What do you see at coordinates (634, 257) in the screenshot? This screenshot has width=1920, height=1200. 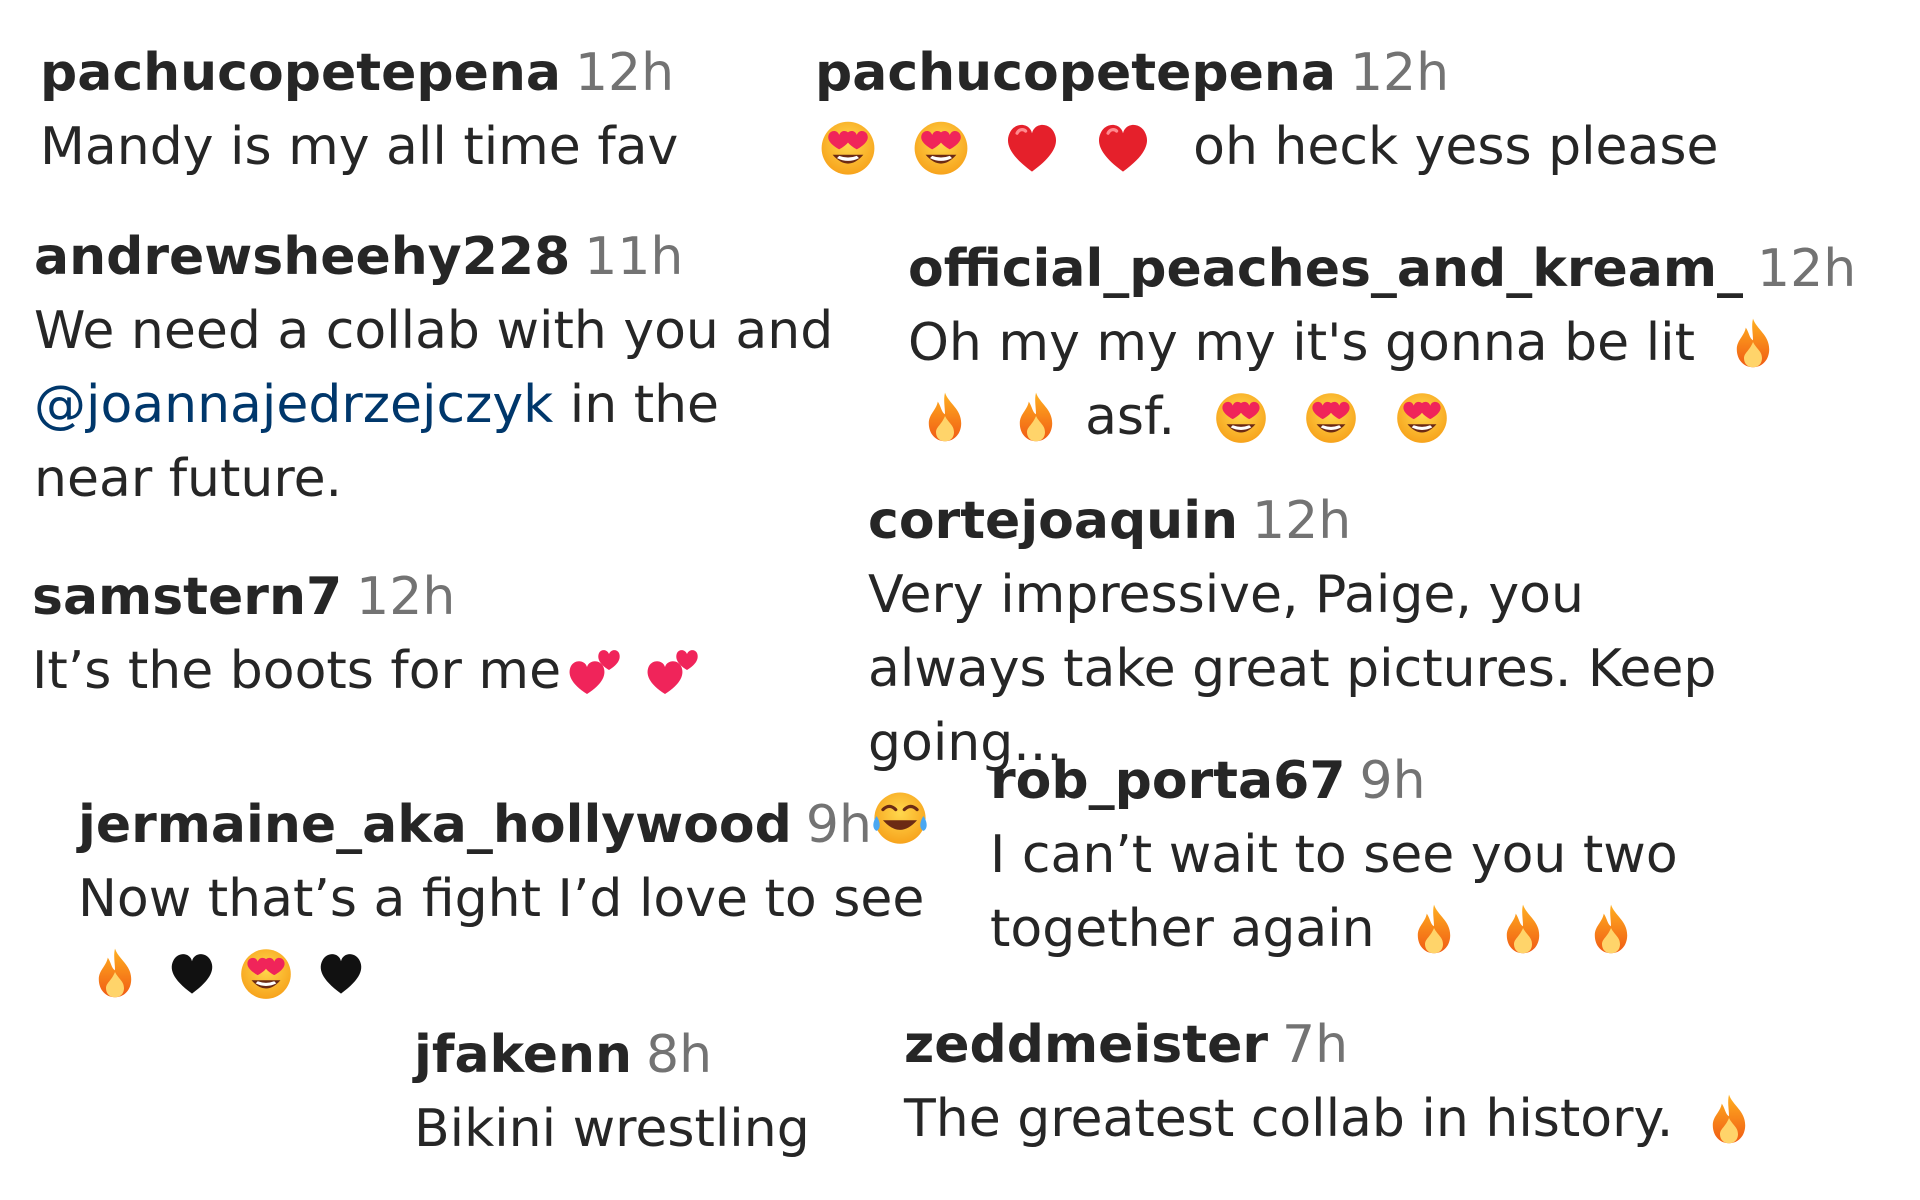 I see `timestamp: 11h` at bounding box center [634, 257].